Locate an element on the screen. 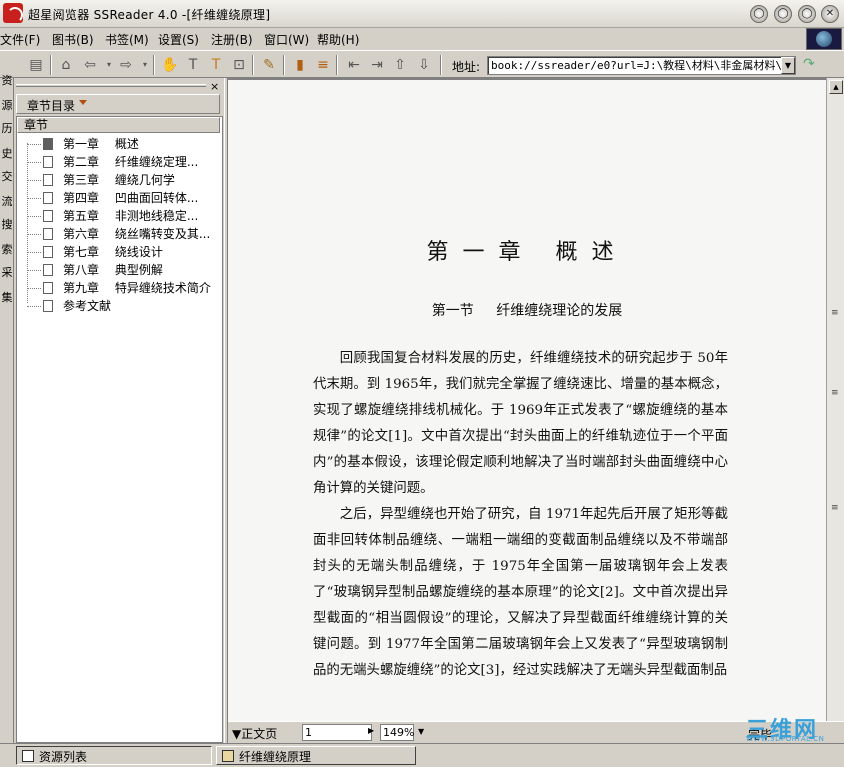  home-icon: ⌂ is located at coordinates (66, 65).